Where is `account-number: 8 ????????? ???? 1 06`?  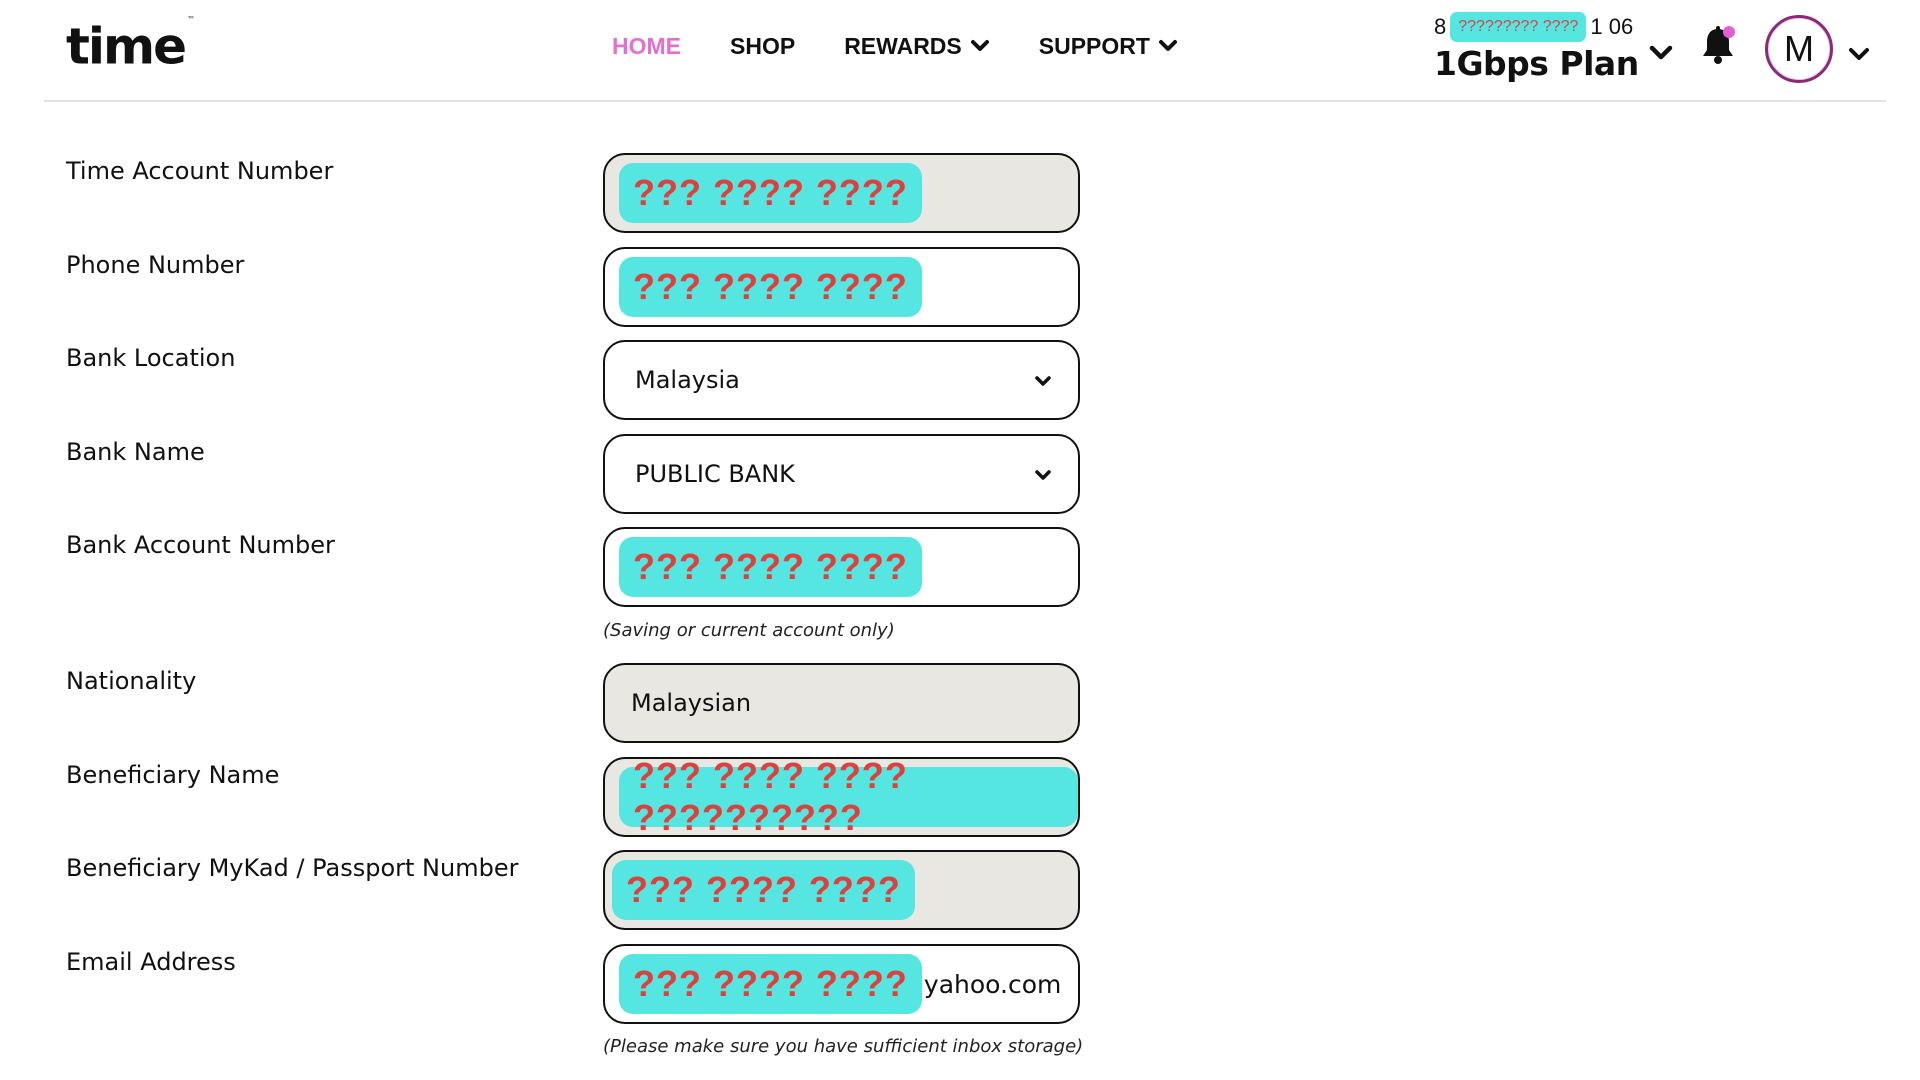
account-number: 8 ????????? ???? 1 06 is located at coordinates (1536, 27).